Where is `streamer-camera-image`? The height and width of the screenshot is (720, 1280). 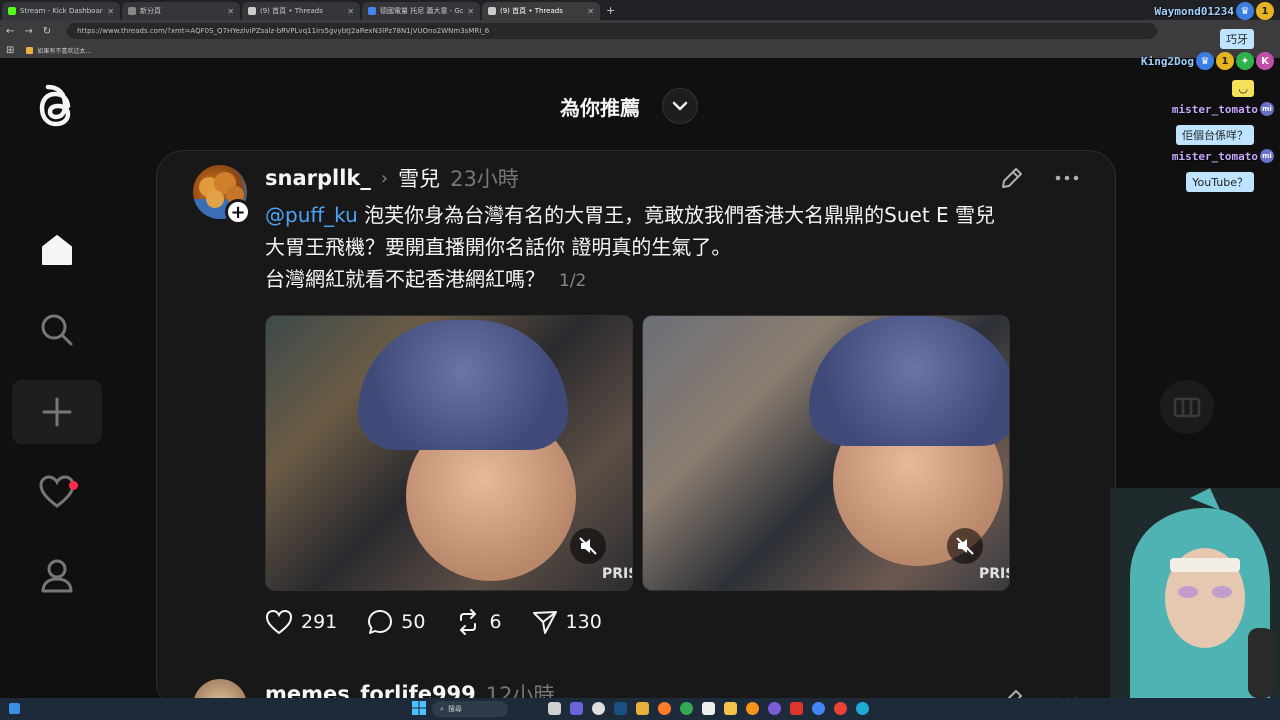
streamer-camera-image is located at coordinates (1195, 593).